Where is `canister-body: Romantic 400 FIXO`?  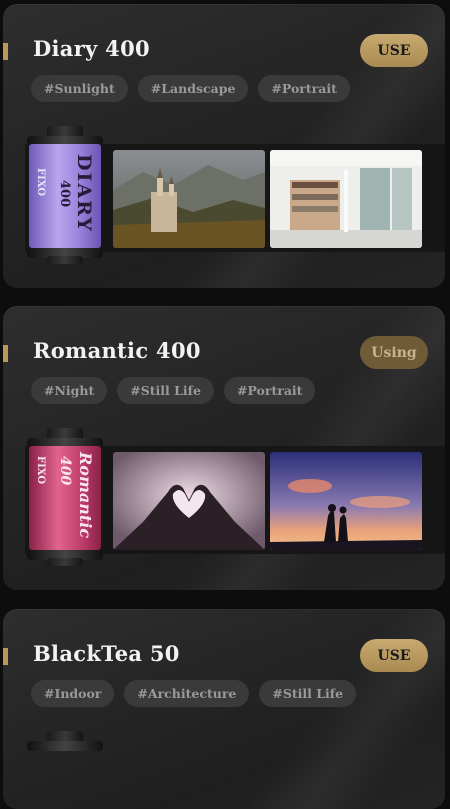 canister-body: Romantic 400 FIXO is located at coordinates (65, 498).